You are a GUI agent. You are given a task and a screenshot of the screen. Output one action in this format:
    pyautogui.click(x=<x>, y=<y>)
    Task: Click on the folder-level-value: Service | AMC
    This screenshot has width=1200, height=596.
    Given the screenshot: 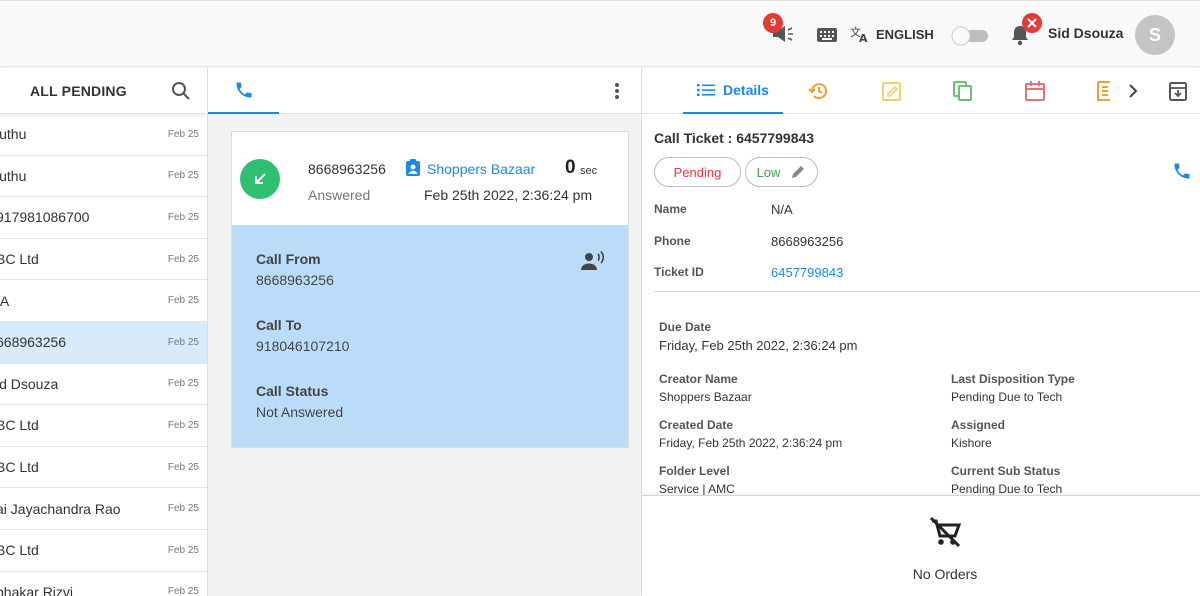 What is the action you would take?
    pyautogui.click(x=697, y=489)
    